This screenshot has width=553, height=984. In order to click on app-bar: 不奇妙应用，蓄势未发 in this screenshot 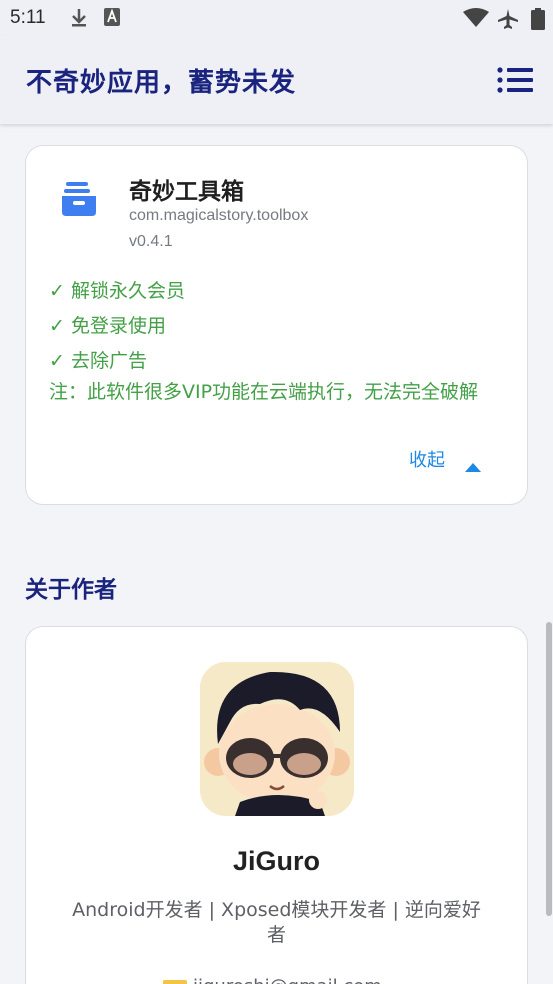, I will do `click(276, 80)`.